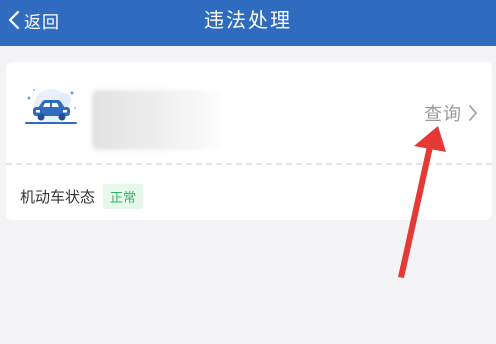 Image resolution: width=496 pixels, height=344 pixels. I want to click on query-label: 查询, so click(443, 114).